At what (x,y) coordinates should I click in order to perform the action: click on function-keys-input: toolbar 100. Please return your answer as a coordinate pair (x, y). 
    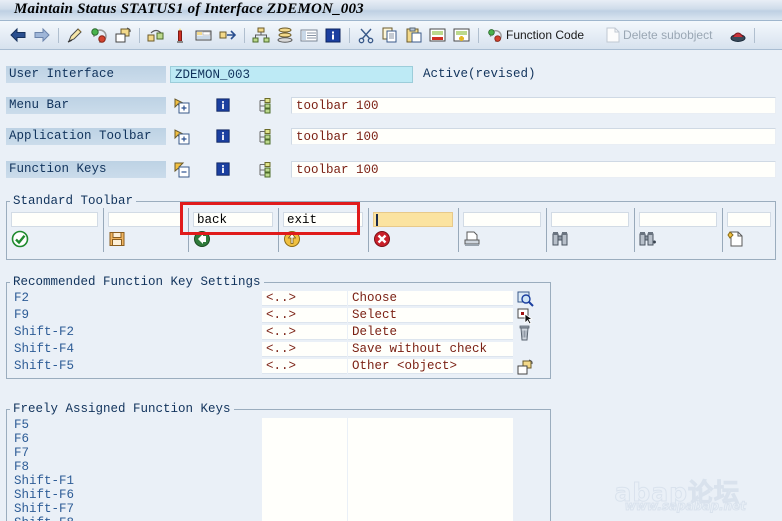
    Looking at the image, I should click on (533, 169).